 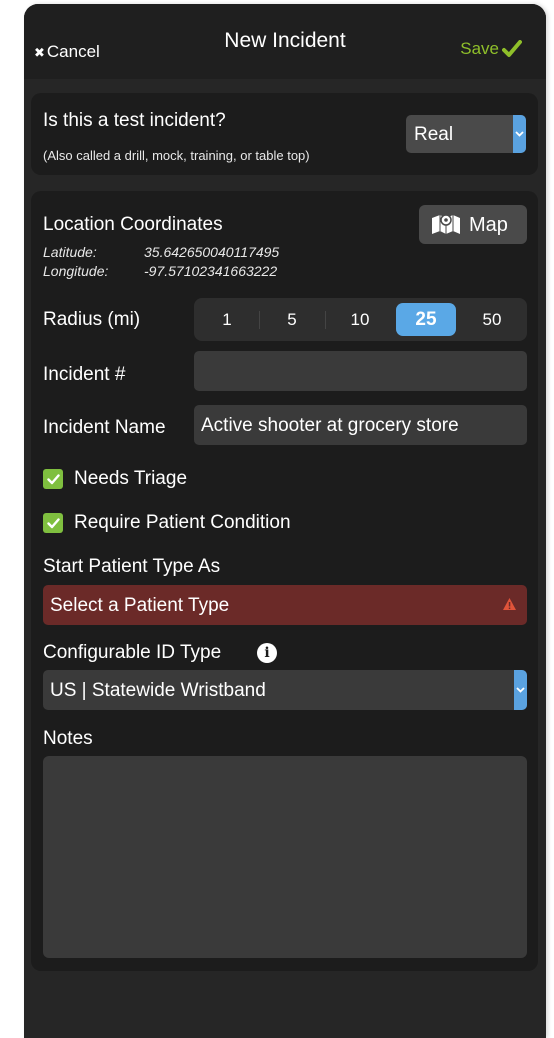 What do you see at coordinates (267, 653) in the screenshot?
I see `info-icon: i` at bounding box center [267, 653].